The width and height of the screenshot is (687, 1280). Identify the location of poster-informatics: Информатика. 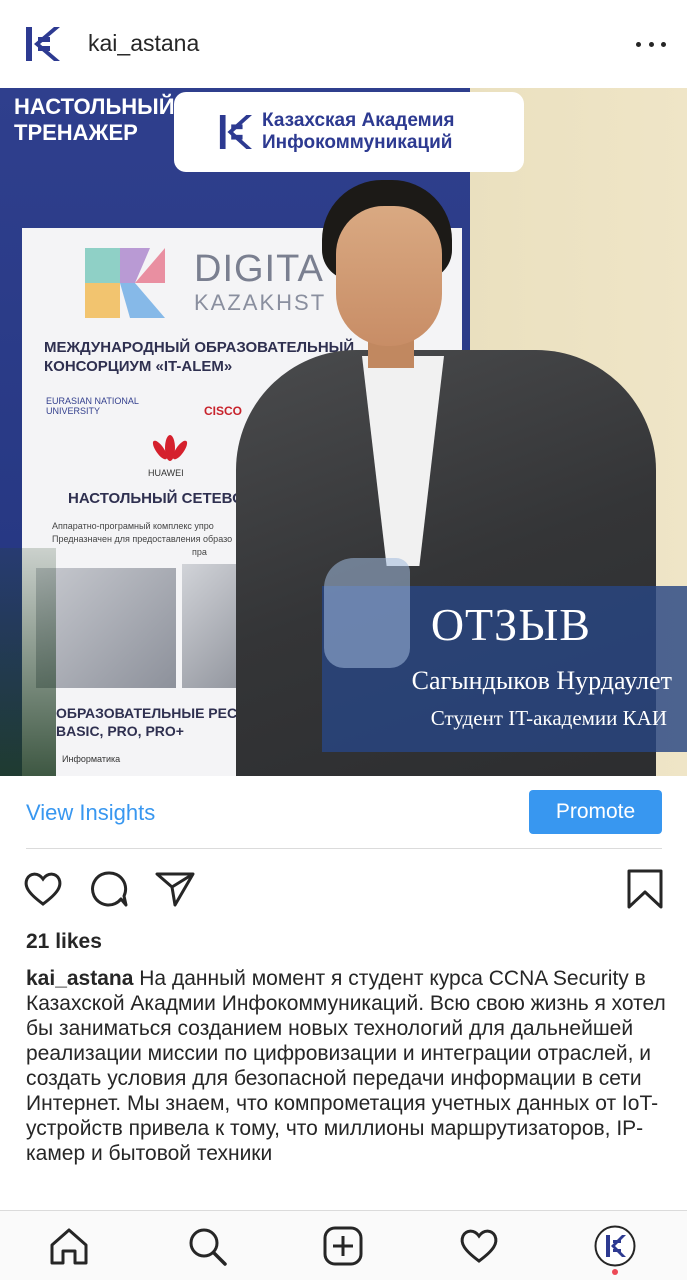
(91, 759).